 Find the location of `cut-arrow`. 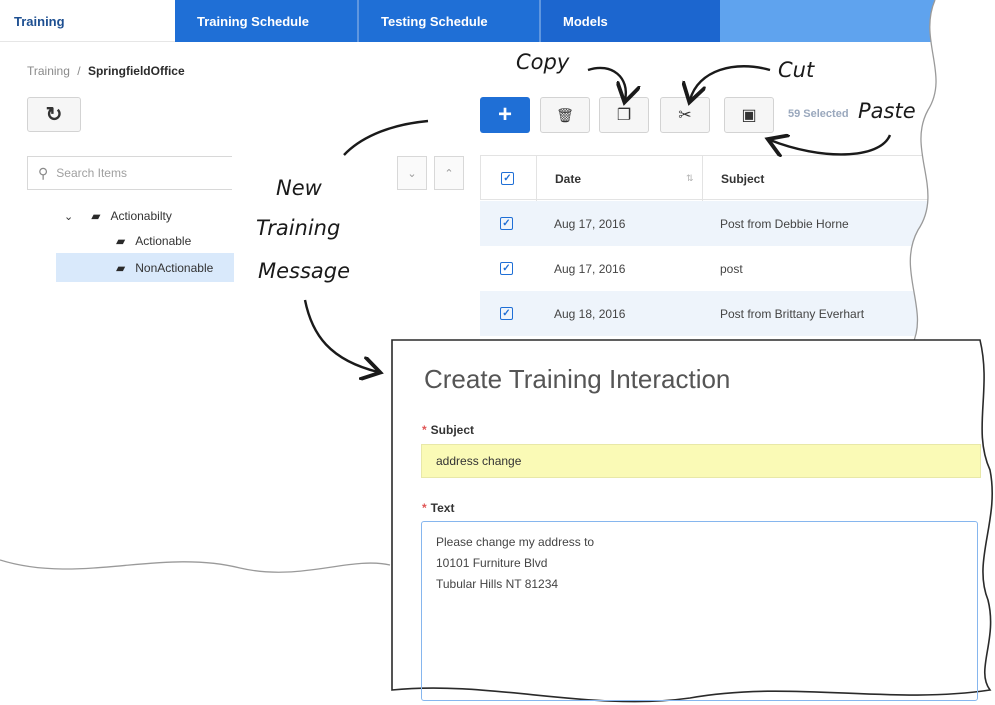

cut-arrow is located at coordinates (730, 82).